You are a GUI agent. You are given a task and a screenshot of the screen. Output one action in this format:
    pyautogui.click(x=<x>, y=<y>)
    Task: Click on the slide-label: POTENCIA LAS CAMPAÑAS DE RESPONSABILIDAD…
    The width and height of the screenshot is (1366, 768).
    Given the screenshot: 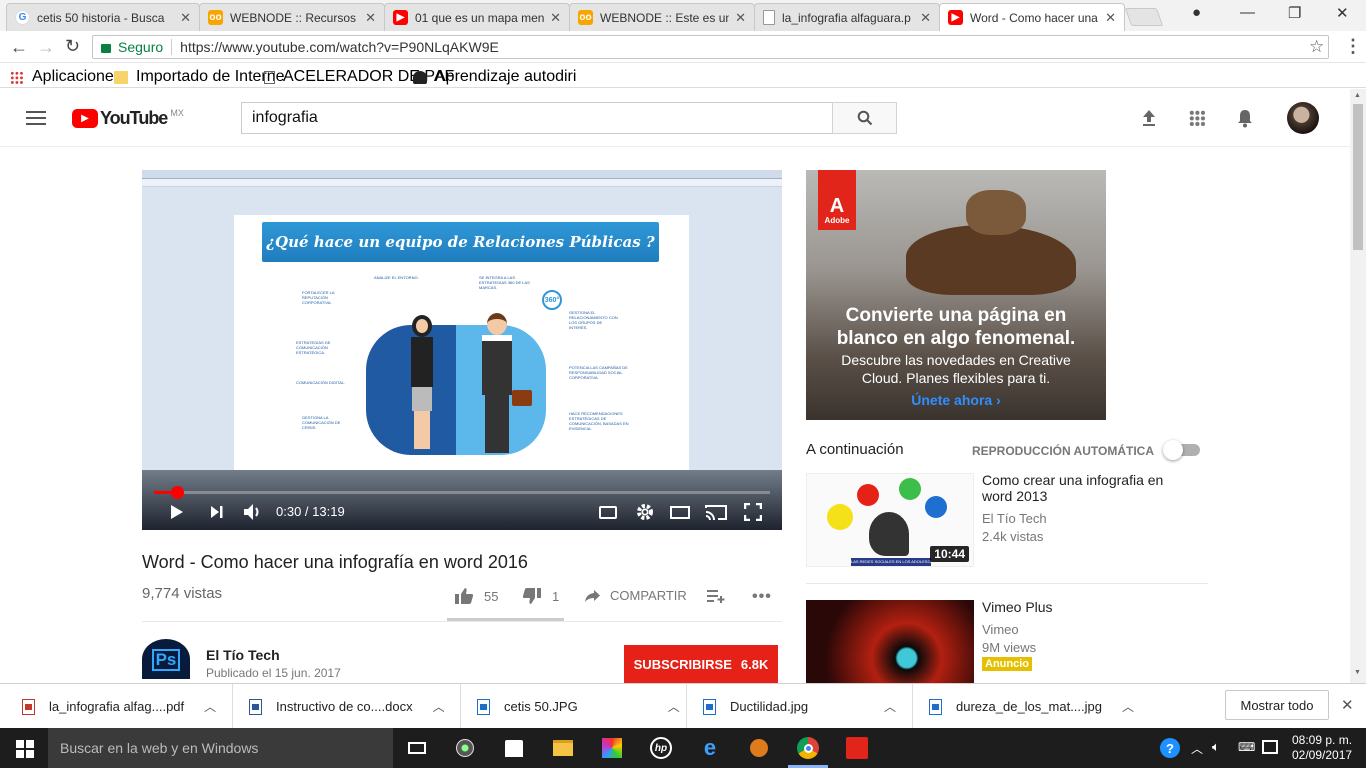 What is the action you would take?
    pyautogui.click(x=598, y=372)
    